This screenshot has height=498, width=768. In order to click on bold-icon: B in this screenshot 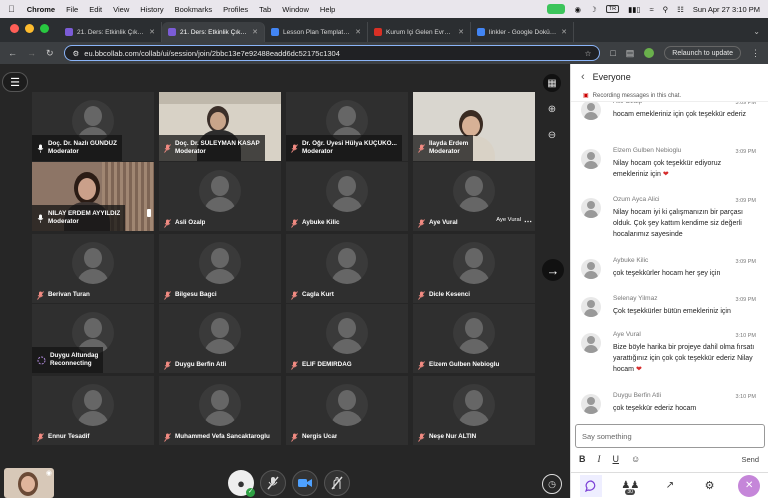, I will do `click(582, 459)`.